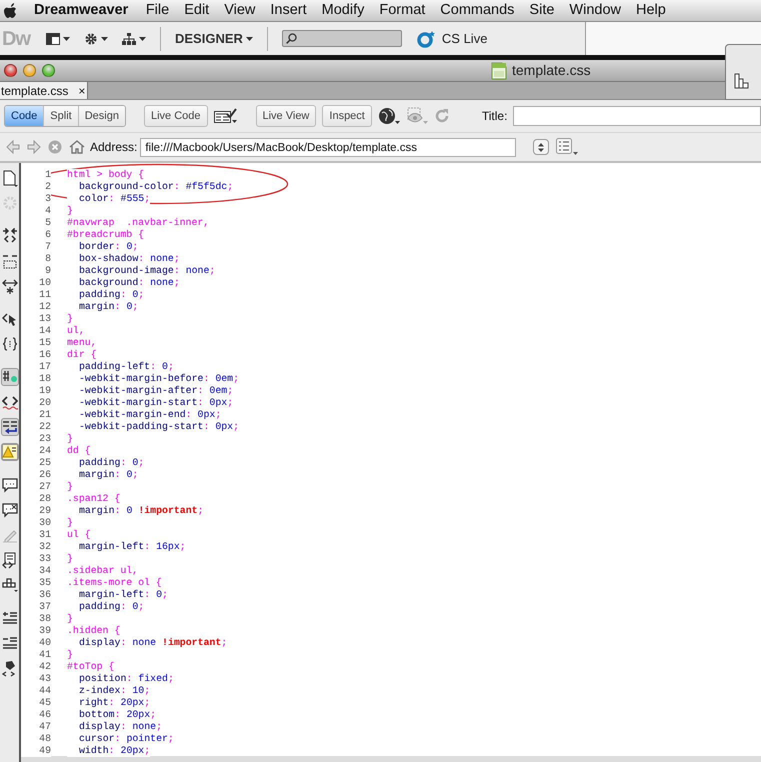 The image size is (761, 762). I want to click on search-field, so click(342, 38).